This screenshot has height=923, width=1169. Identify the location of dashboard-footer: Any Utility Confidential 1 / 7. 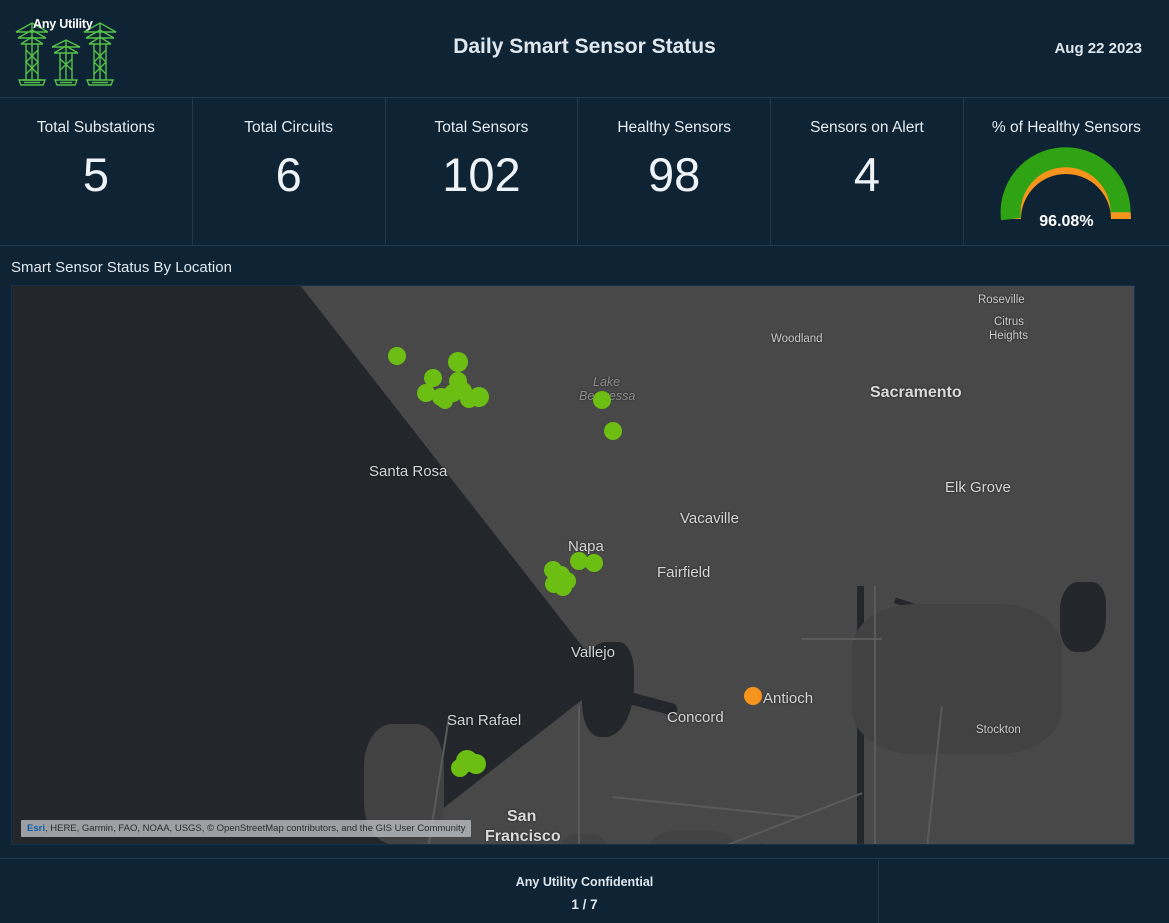
(584, 890).